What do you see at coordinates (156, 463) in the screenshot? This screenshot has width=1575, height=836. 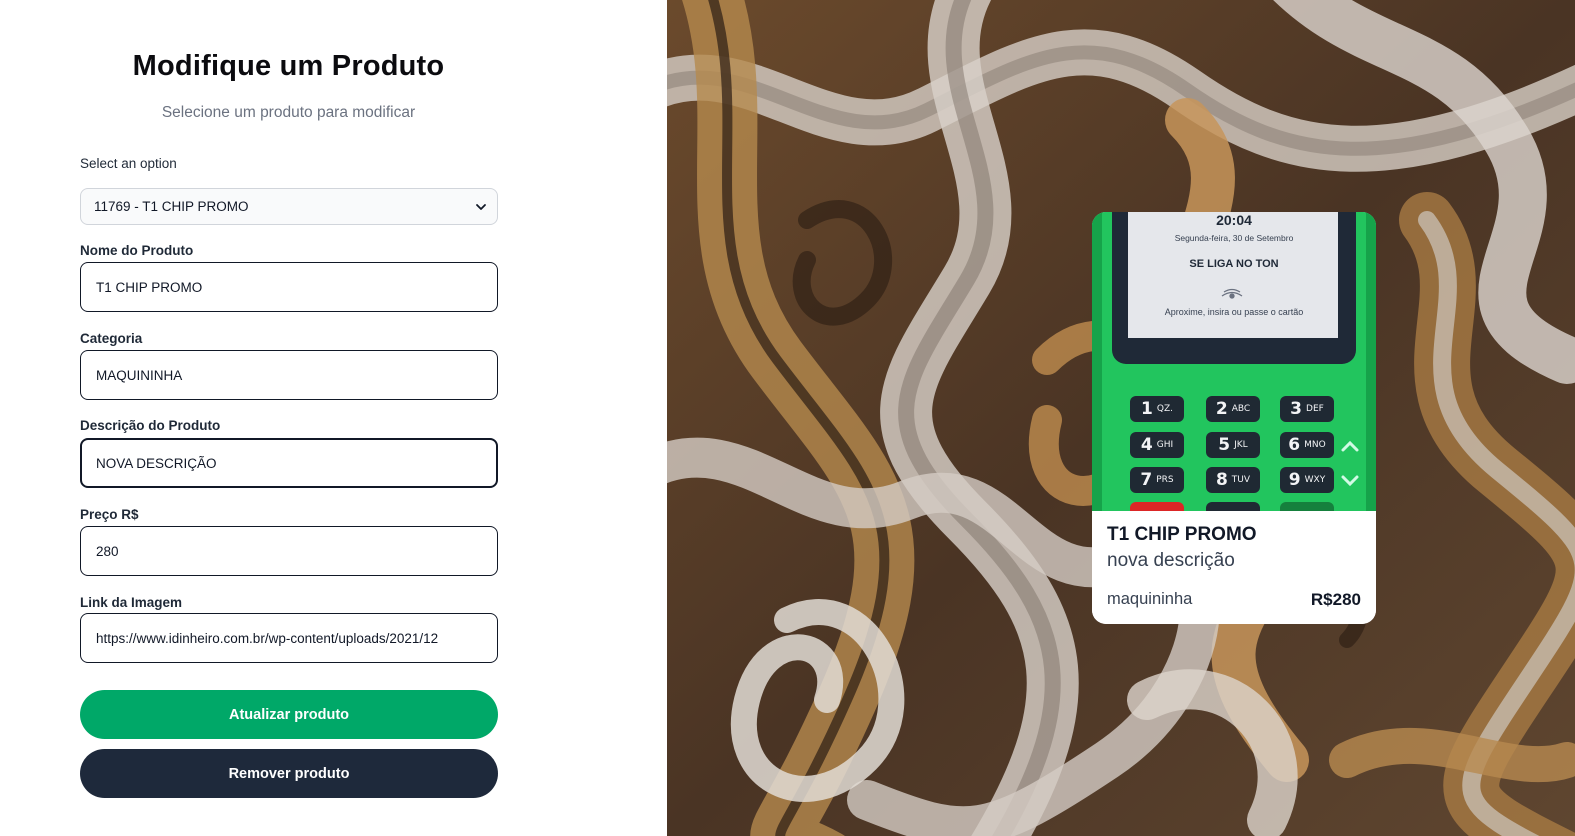 I see `description-field-value: NOVA DESCRIÇÃO` at bounding box center [156, 463].